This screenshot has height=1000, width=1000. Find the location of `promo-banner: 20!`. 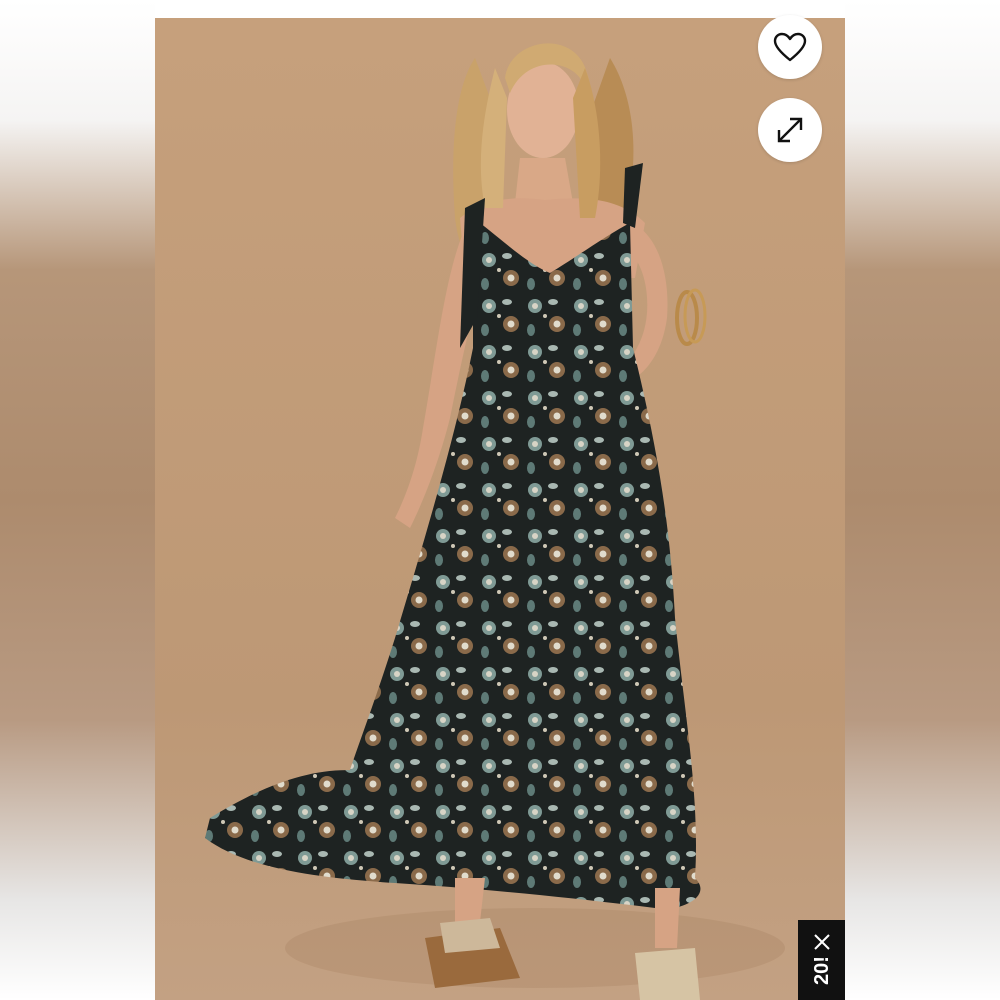

promo-banner: 20! is located at coordinates (821, 960).